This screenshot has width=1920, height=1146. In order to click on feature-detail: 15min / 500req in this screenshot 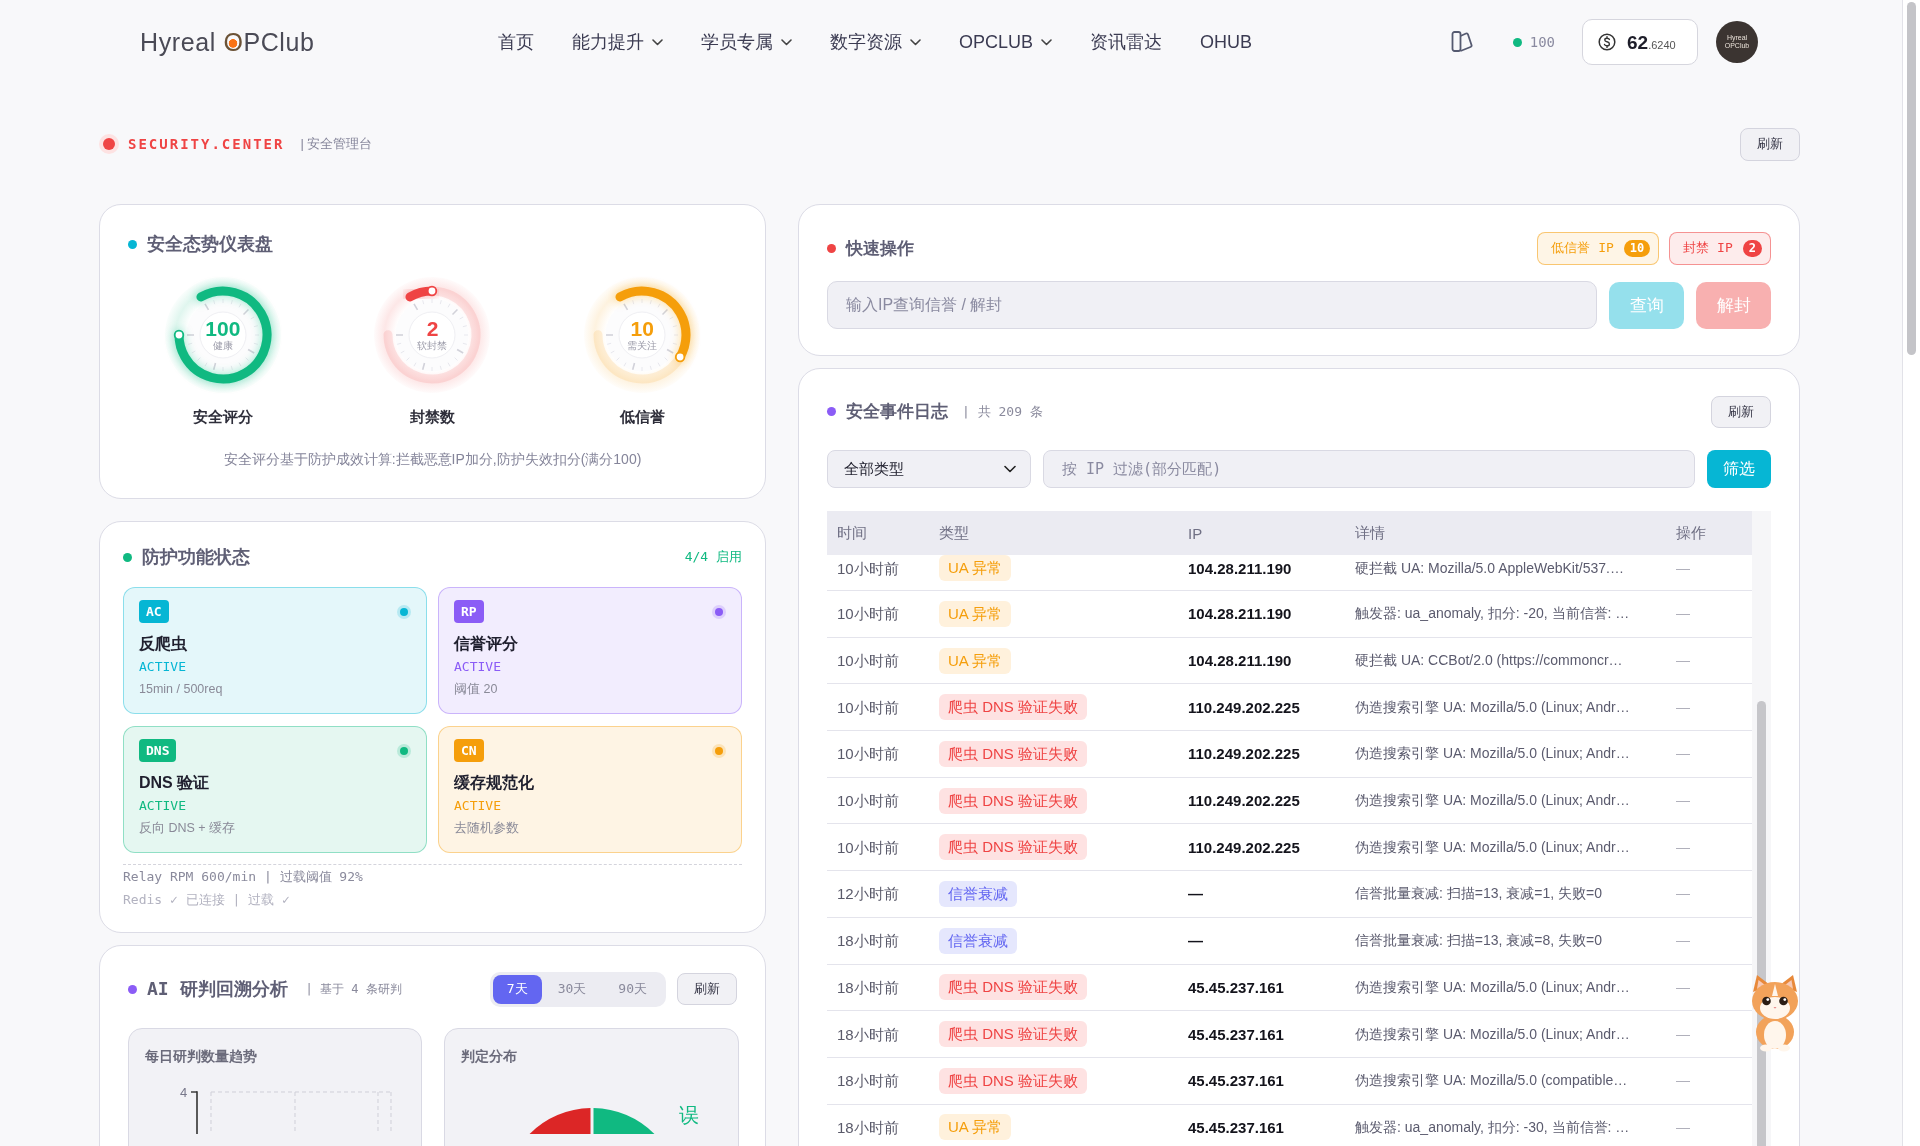, I will do `click(181, 689)`.